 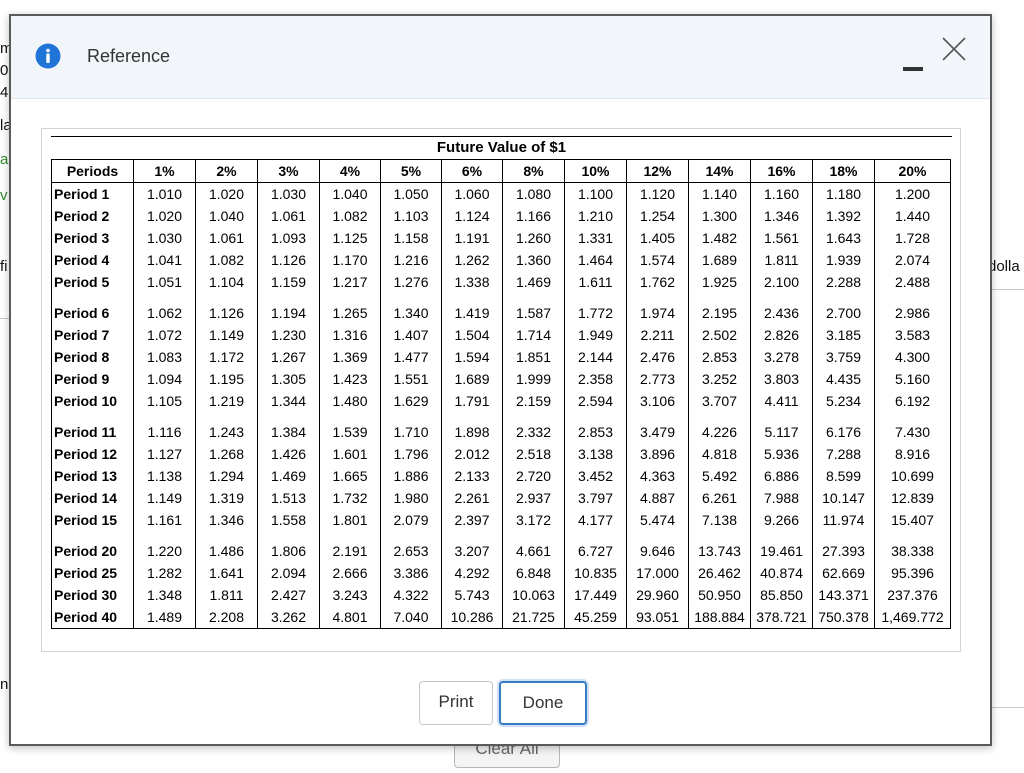 What do you see at coordinates (595, 216) in the screenshot?
I see `table-cell: 1.210` at bounding box center [595, 216].